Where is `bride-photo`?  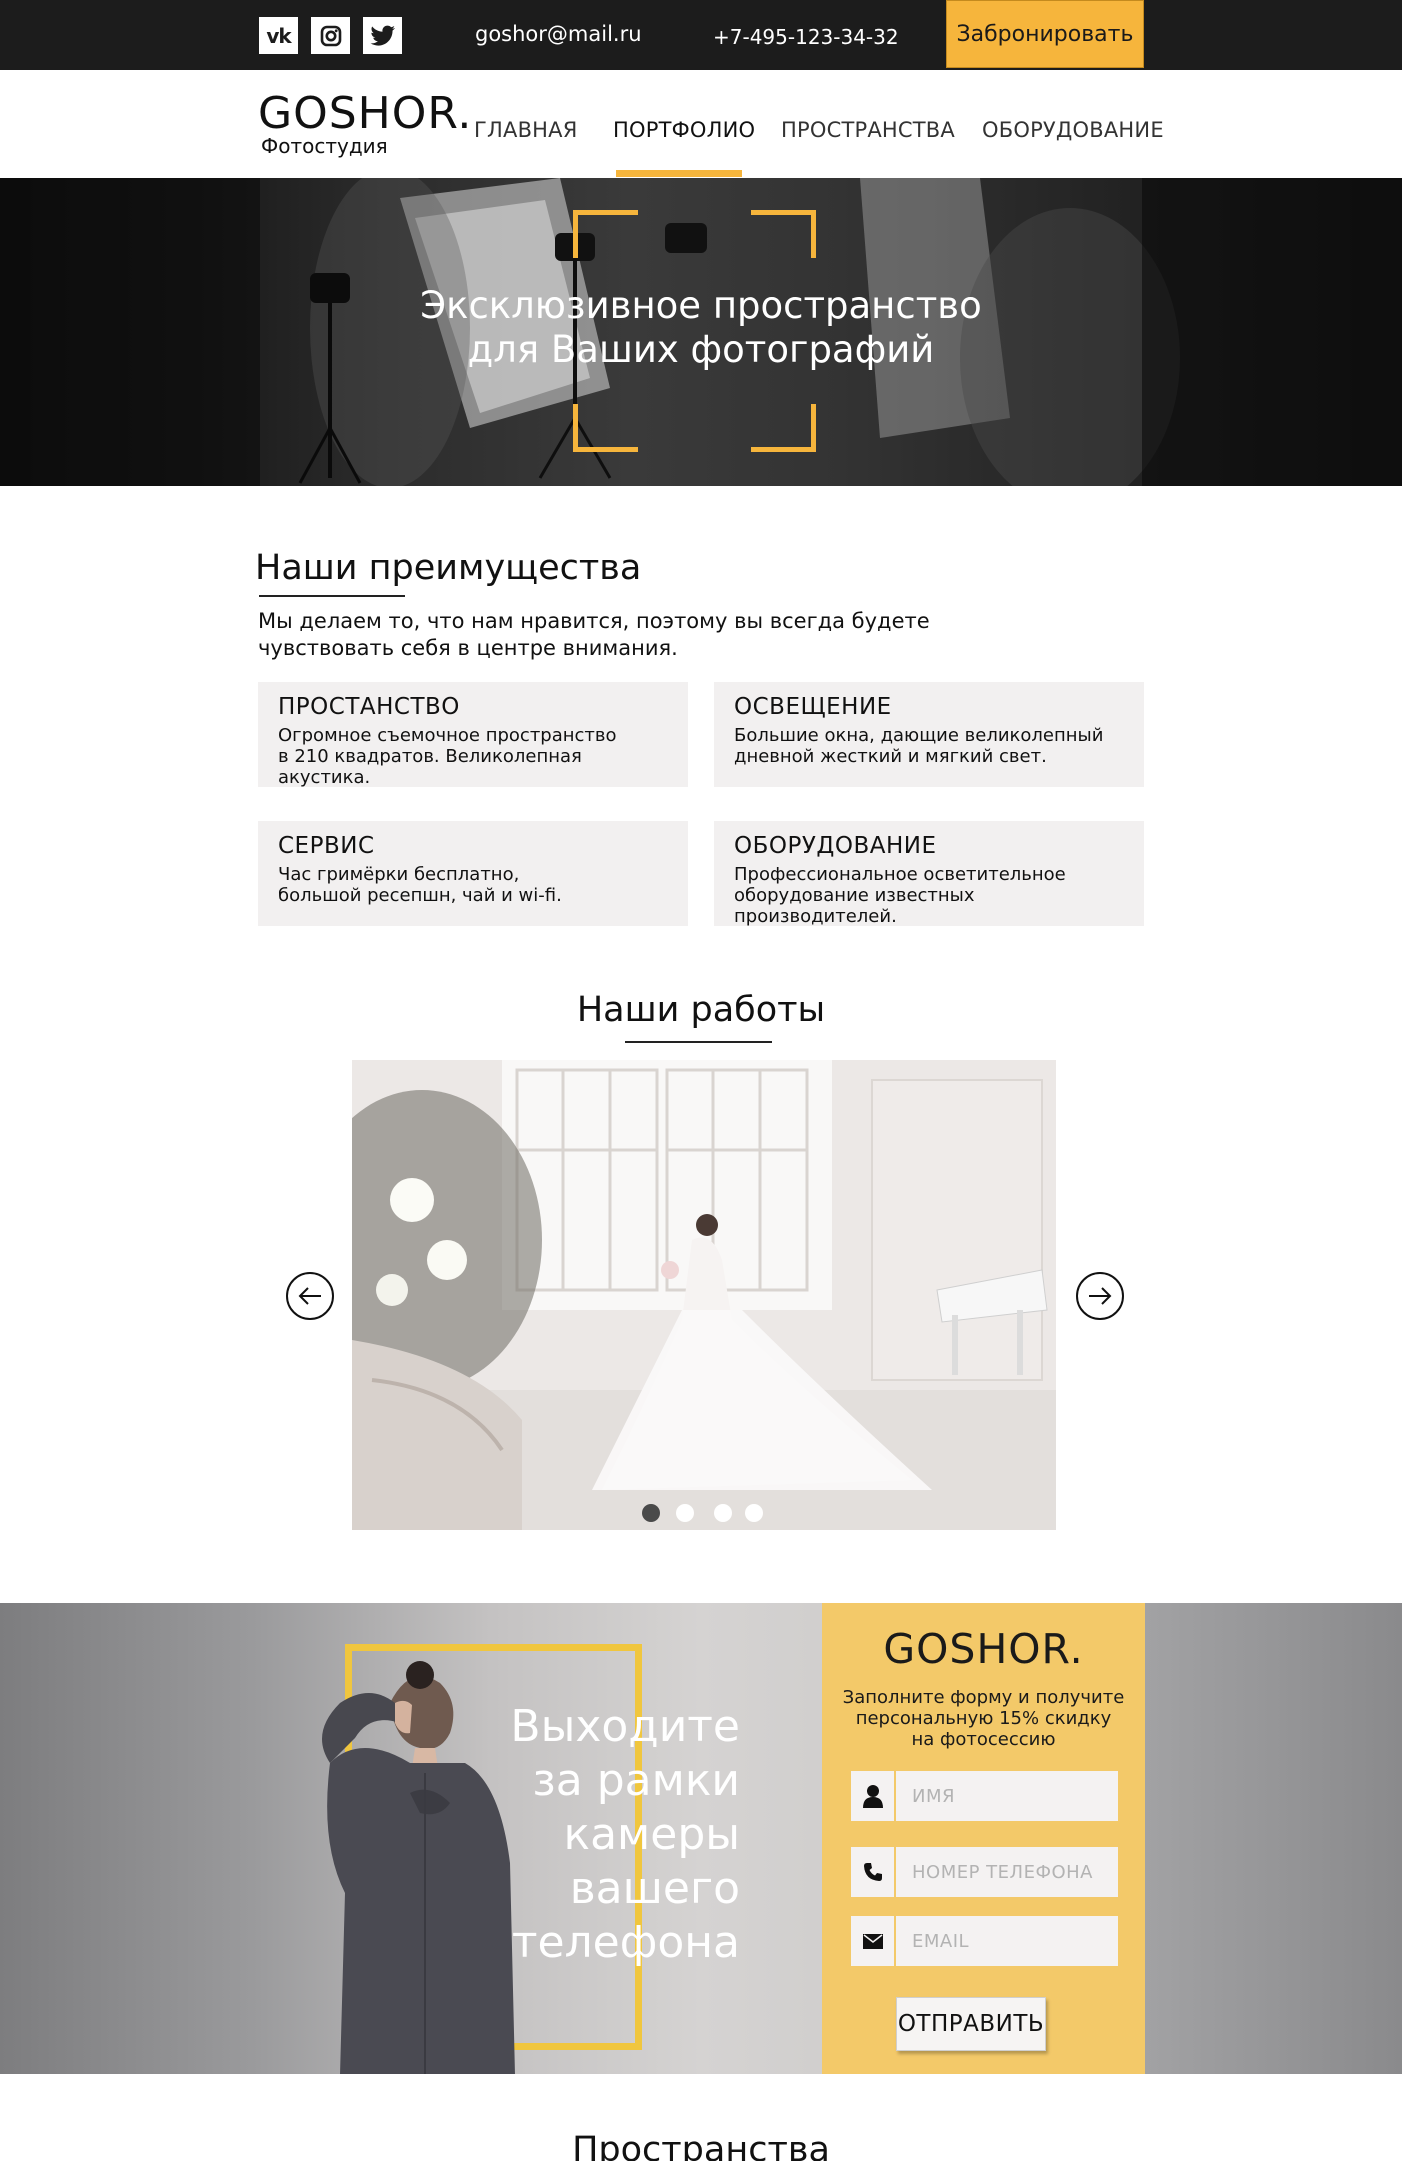 bride-photo is located at coordinates (704, 1295).